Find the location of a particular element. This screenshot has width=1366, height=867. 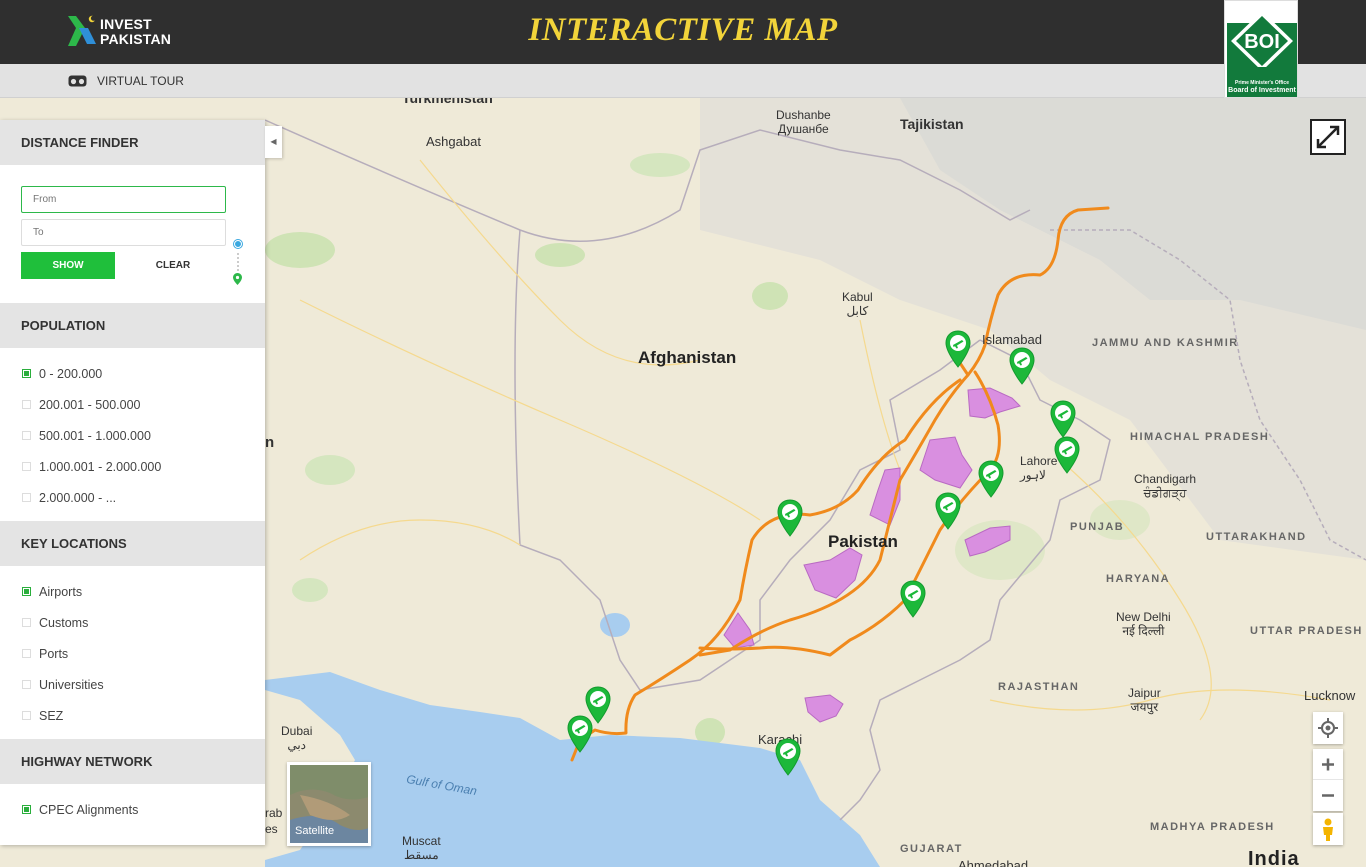

key-location-option: Ports is located at coordinates (132, 653).